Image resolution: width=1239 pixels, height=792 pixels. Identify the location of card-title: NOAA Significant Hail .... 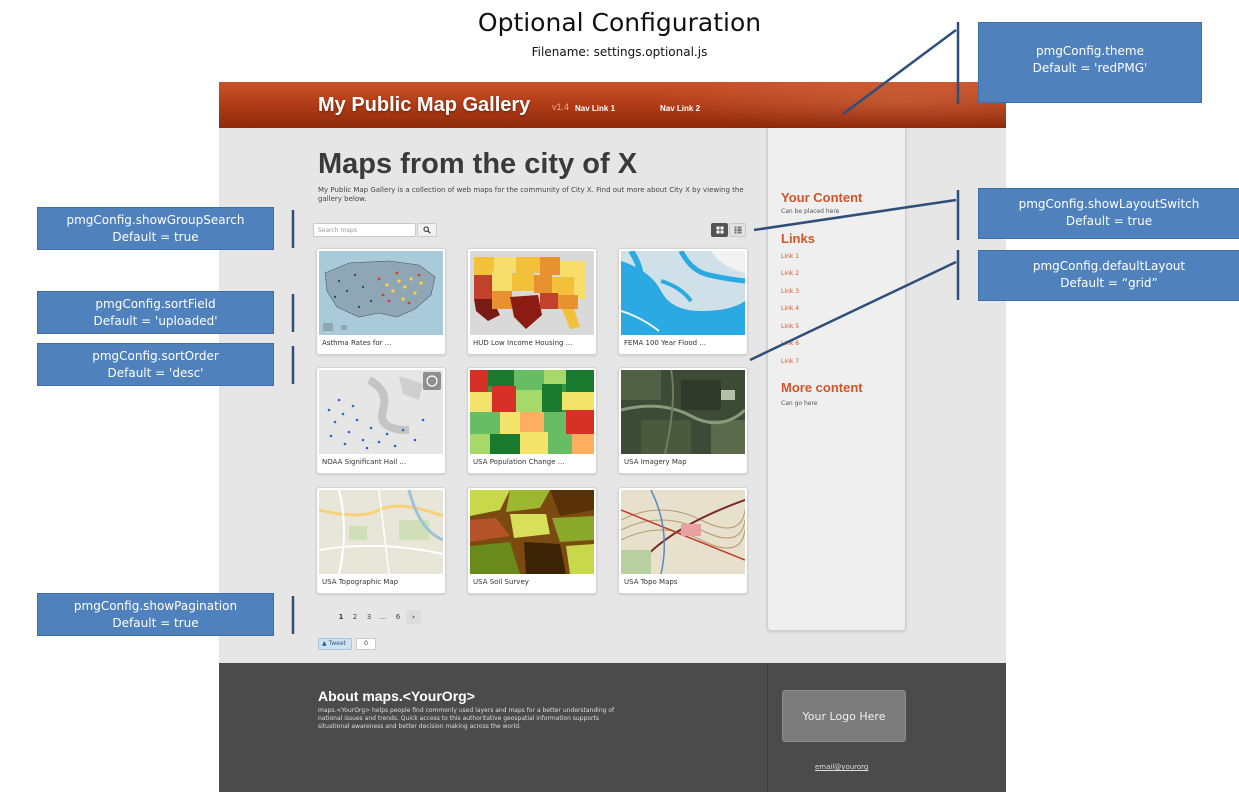
(364, 462).